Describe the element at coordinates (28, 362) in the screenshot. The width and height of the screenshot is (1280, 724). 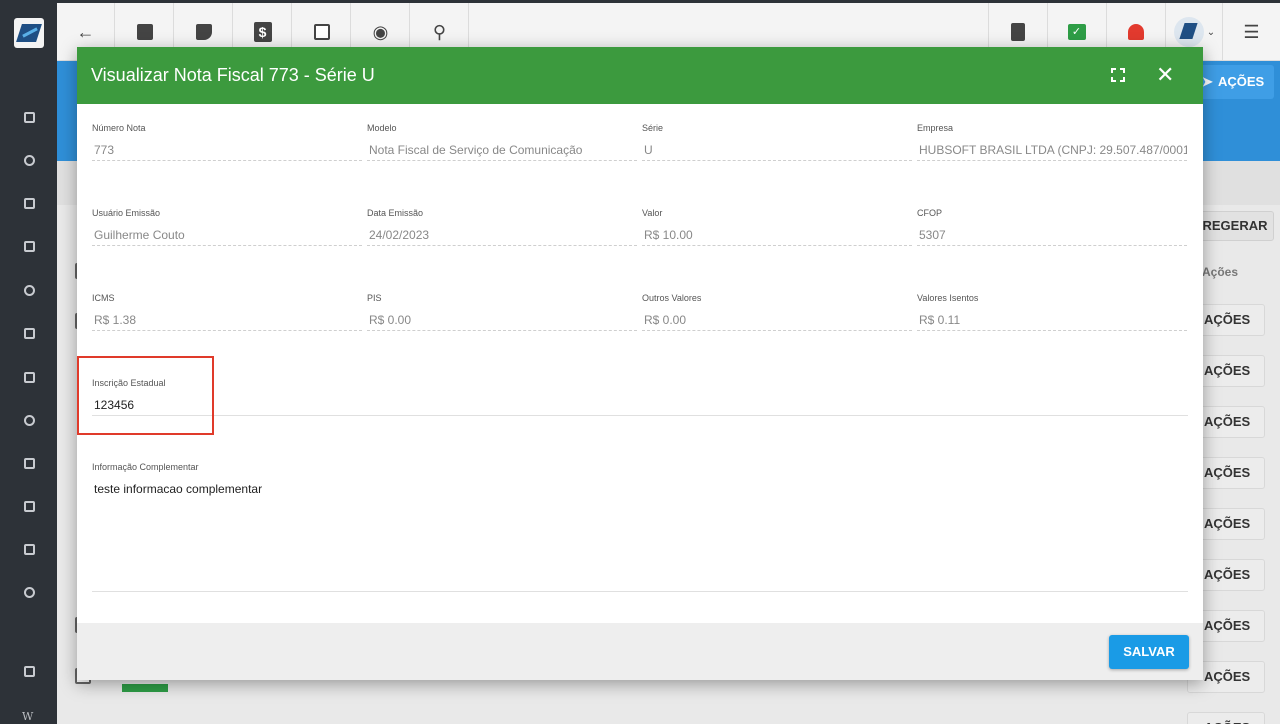
I see `sidebar: W` at that location.